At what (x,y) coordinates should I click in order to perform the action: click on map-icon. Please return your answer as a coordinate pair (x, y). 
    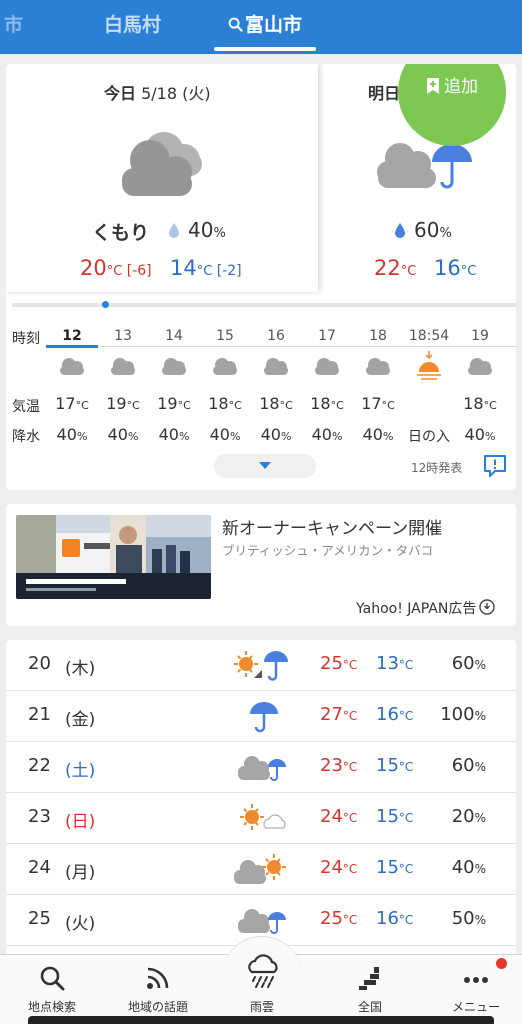
    Looking at the image, I should click on (369, 978).